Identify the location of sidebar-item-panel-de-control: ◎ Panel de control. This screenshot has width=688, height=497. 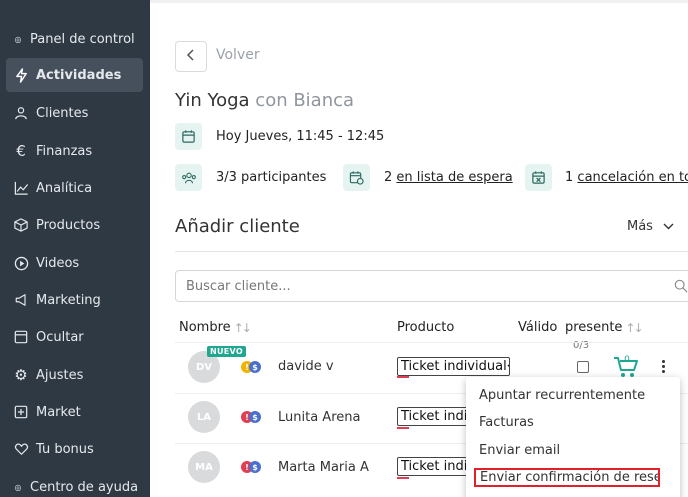
(74, 39).